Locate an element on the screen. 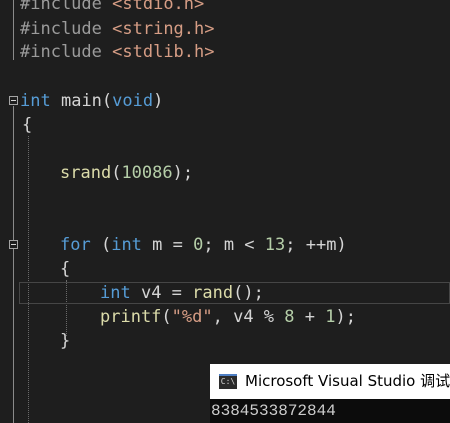 The height and width of the screenshot is (423, 450). code-line-open-brace-main: { is located at coordinates (27, 125).